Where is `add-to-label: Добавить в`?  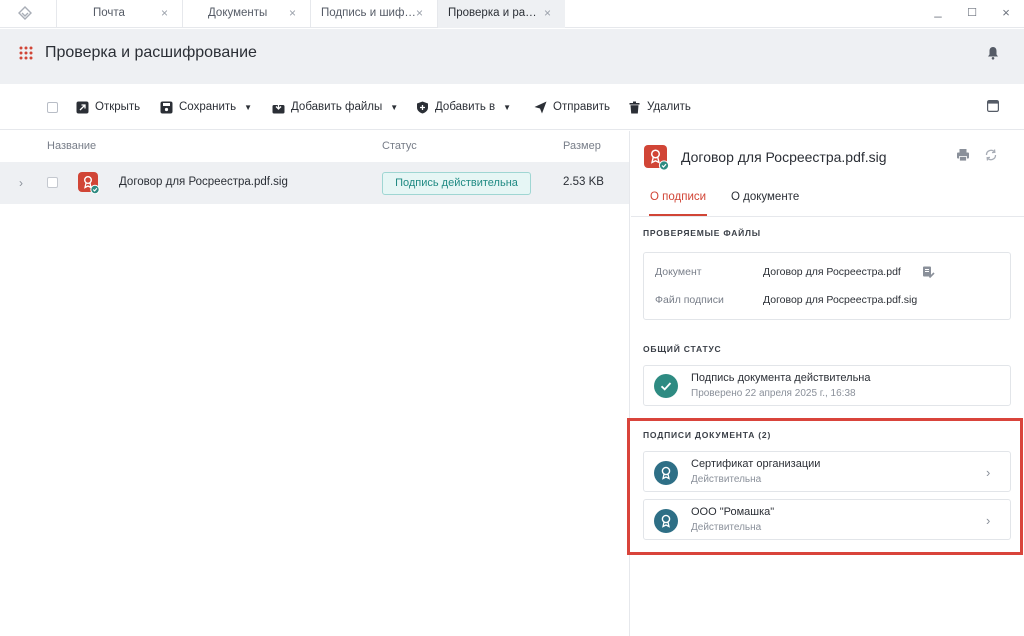 add-to-label: Добавить в is located at coordinates (465, 107).